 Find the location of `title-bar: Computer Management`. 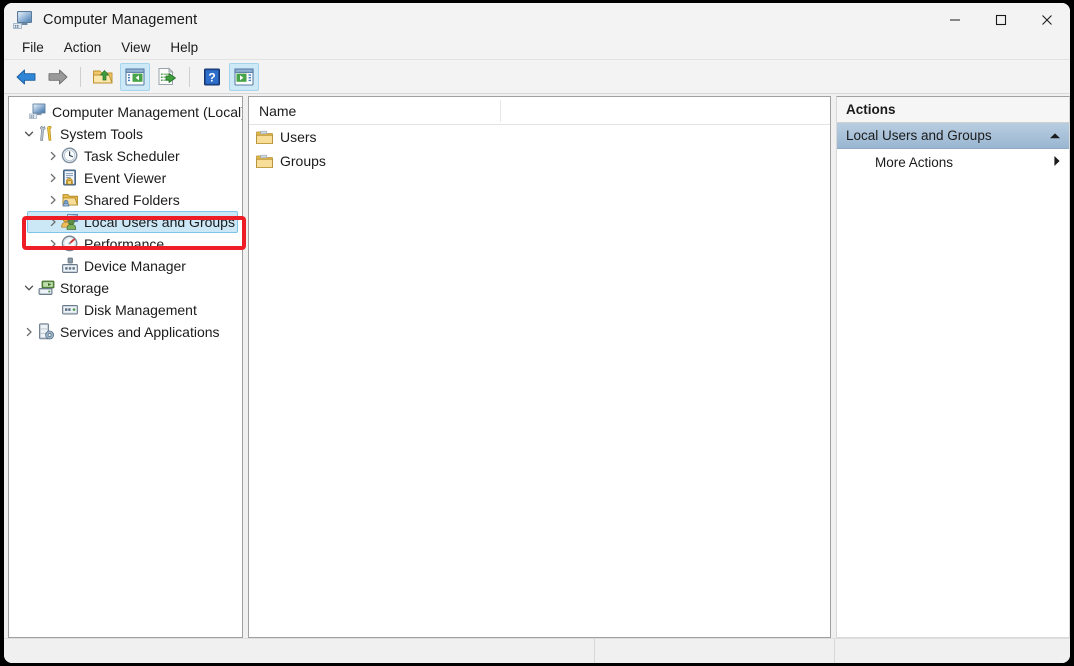

title-bar: Computer Management is located at coordinates (537, 19).